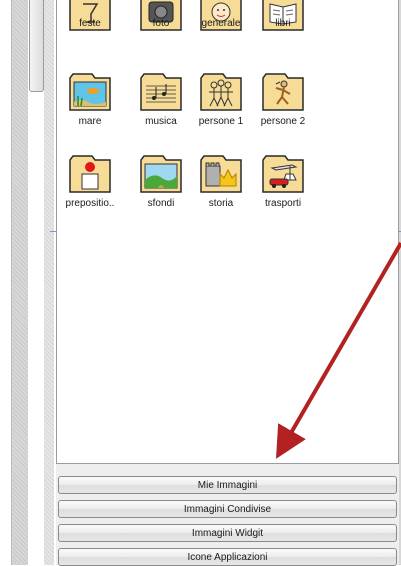 This screenshot has height=566, width=401. Describe the element at coordinates (283, 23) in the screenshot. I see `folder-label: libri` at that location.